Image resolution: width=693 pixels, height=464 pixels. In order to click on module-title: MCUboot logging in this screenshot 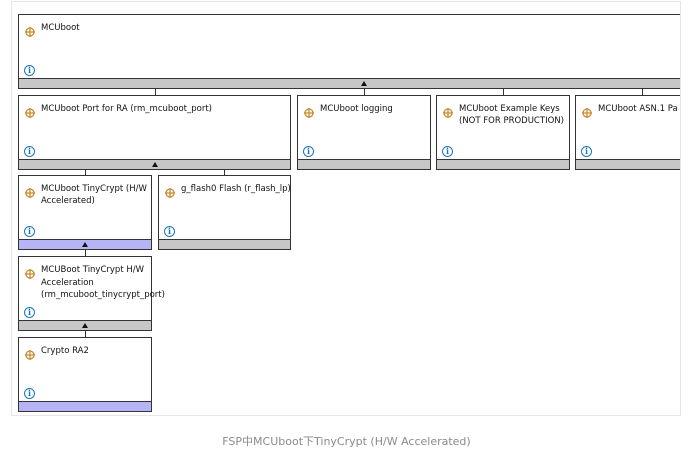, I will do `click(356, 109)`.